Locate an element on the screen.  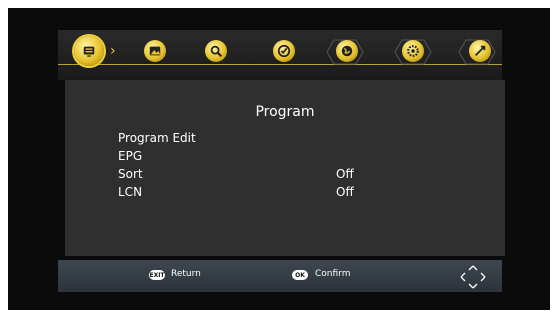
navigation-arrows-icon is located at coordinates (473, 277).